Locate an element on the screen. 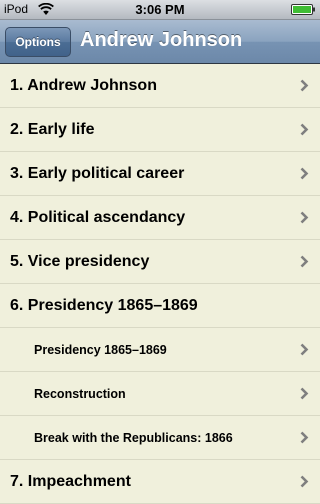  toc-section-item: 5. Vice presidency is located at coordinates (160, 262).